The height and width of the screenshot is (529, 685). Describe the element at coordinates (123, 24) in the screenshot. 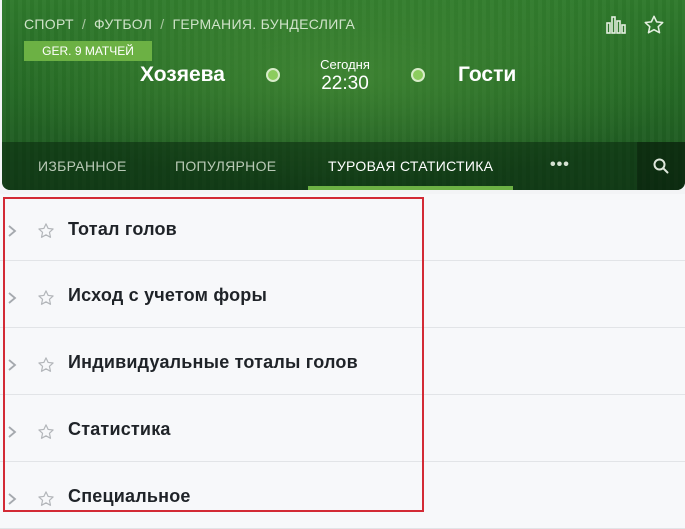

I see `breadcrumb-football: ФУТБОЛ` at that location.